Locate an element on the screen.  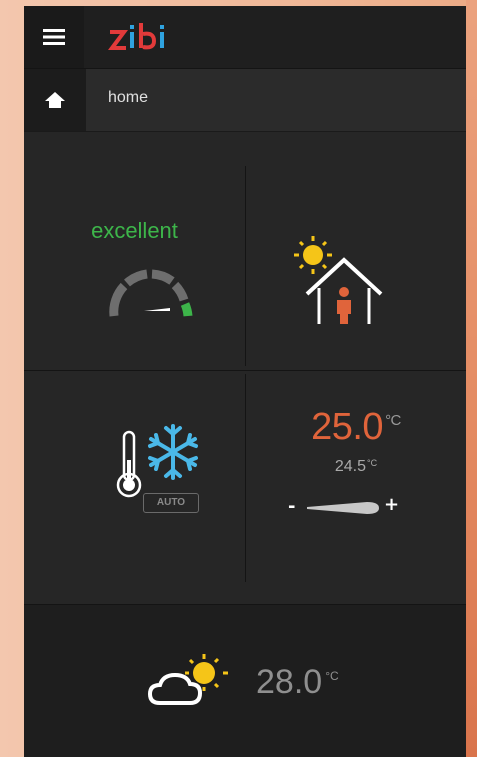
auto-mode-badge: AUTO is located at coordinates (171, 503).